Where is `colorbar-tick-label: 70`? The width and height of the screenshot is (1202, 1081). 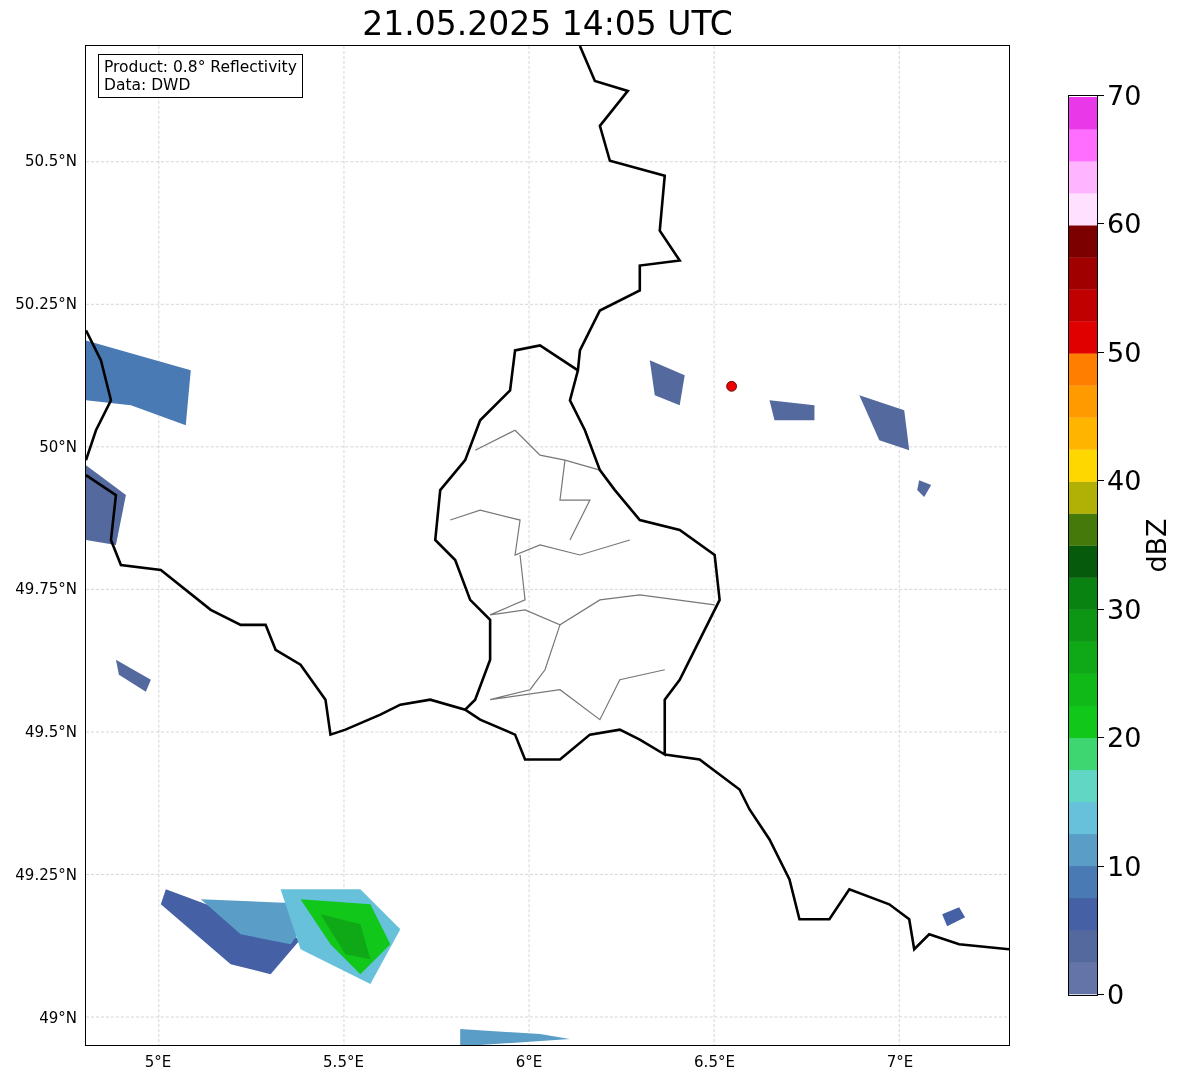
colorbar-tick-label: 70 is located at coordinates (1124, 95).